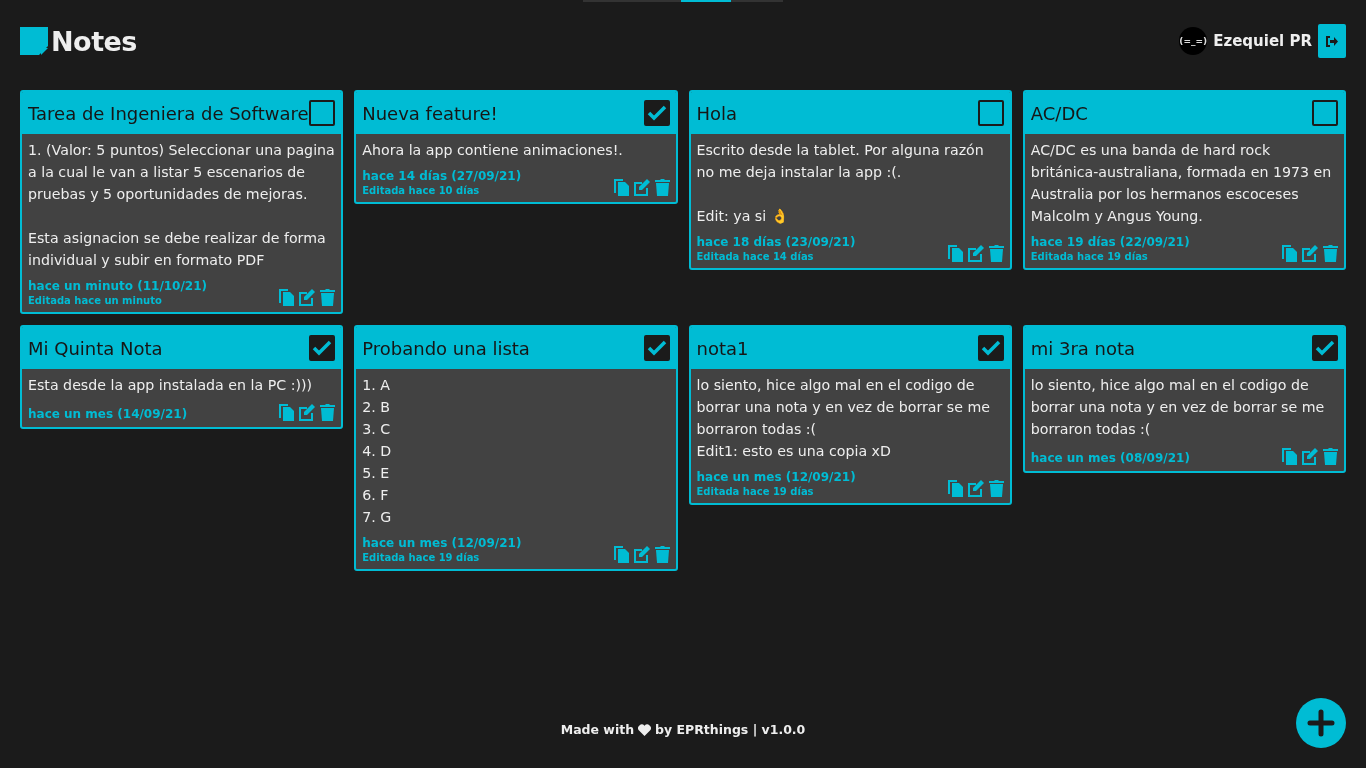 This screenshot has height=768, width=1366. I want to click on note-title: Tarea de Ingeniera de Software, so click(168, 113).